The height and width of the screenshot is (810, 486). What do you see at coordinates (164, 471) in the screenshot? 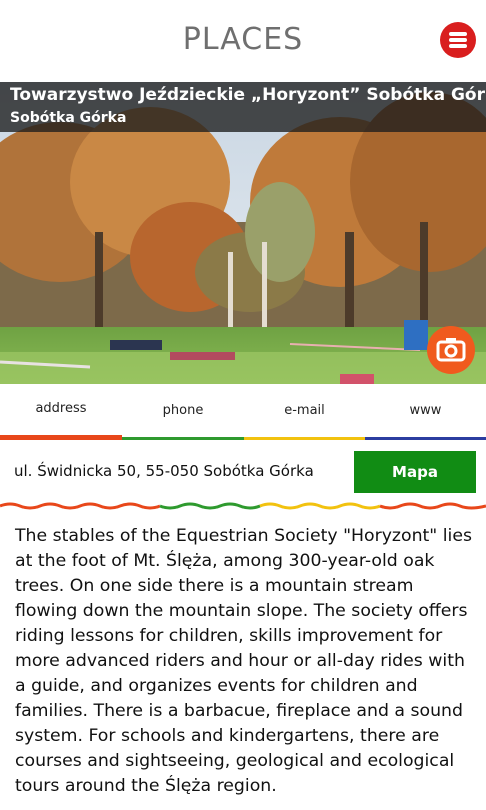
I see `address-text: ul. Świdnicka 50, 55-050 Sobótka Górka` at bounding box center [164, 471].